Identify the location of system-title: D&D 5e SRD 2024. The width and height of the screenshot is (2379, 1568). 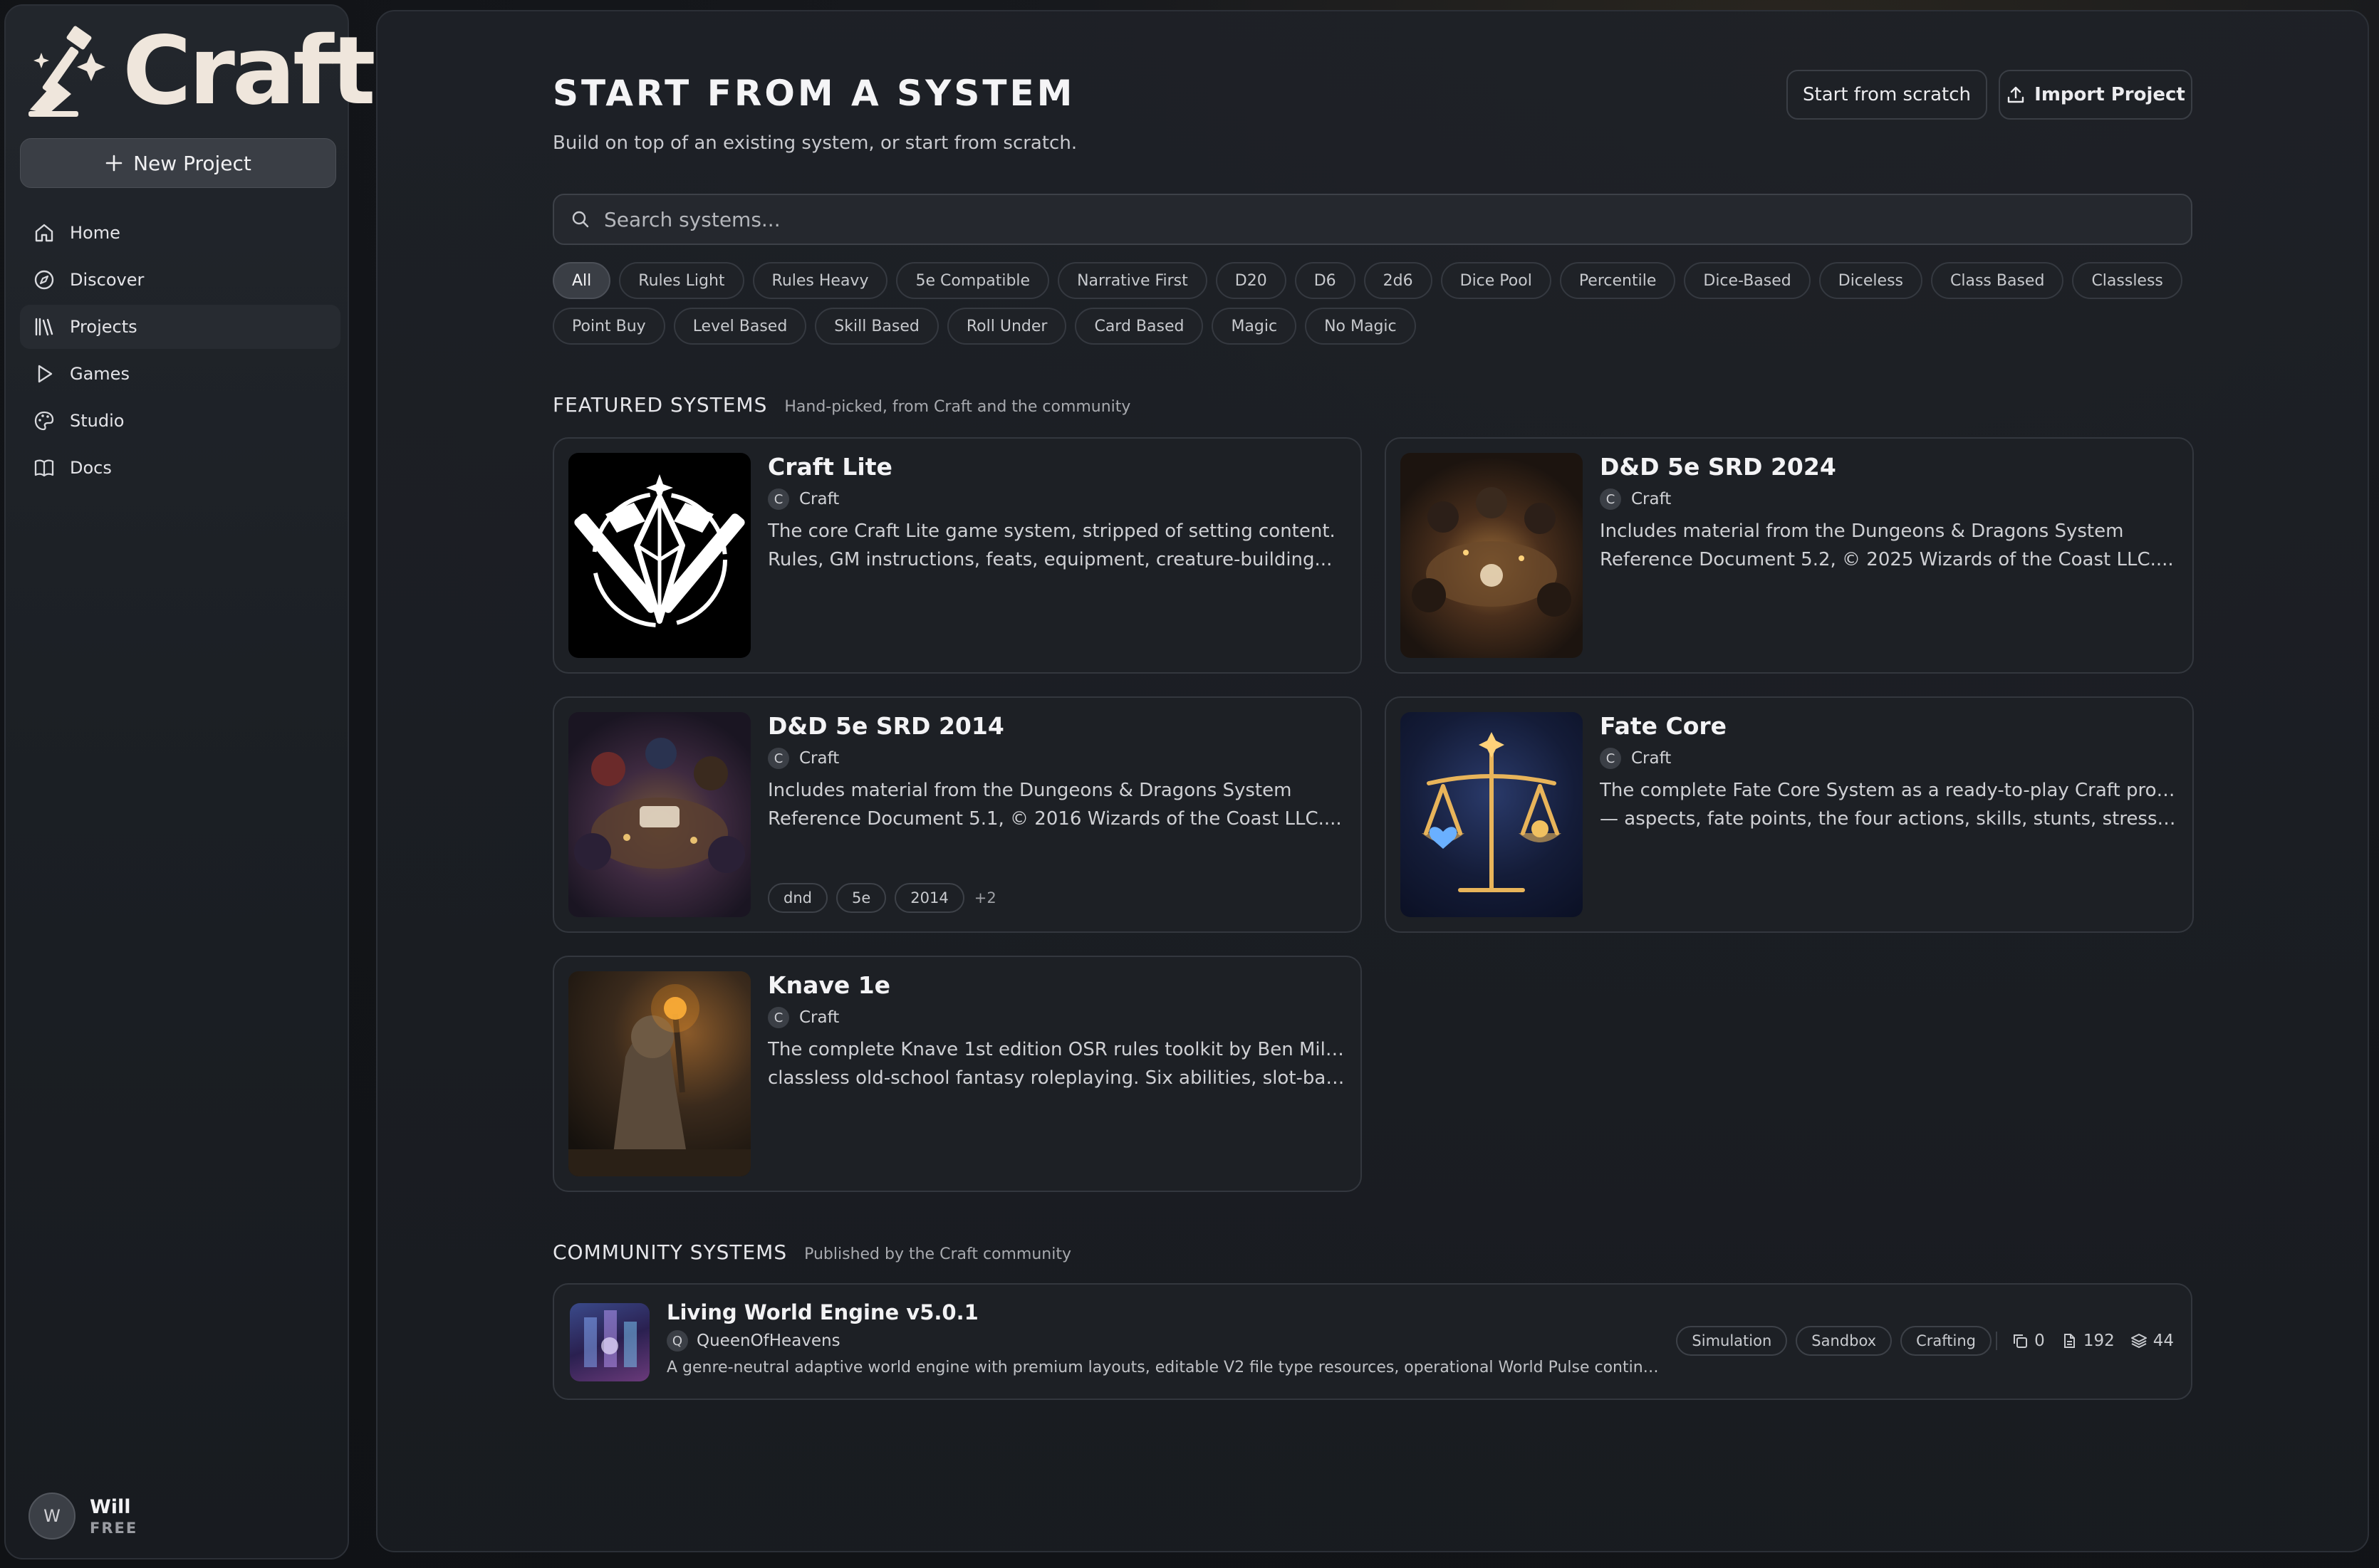
(1718, 467).